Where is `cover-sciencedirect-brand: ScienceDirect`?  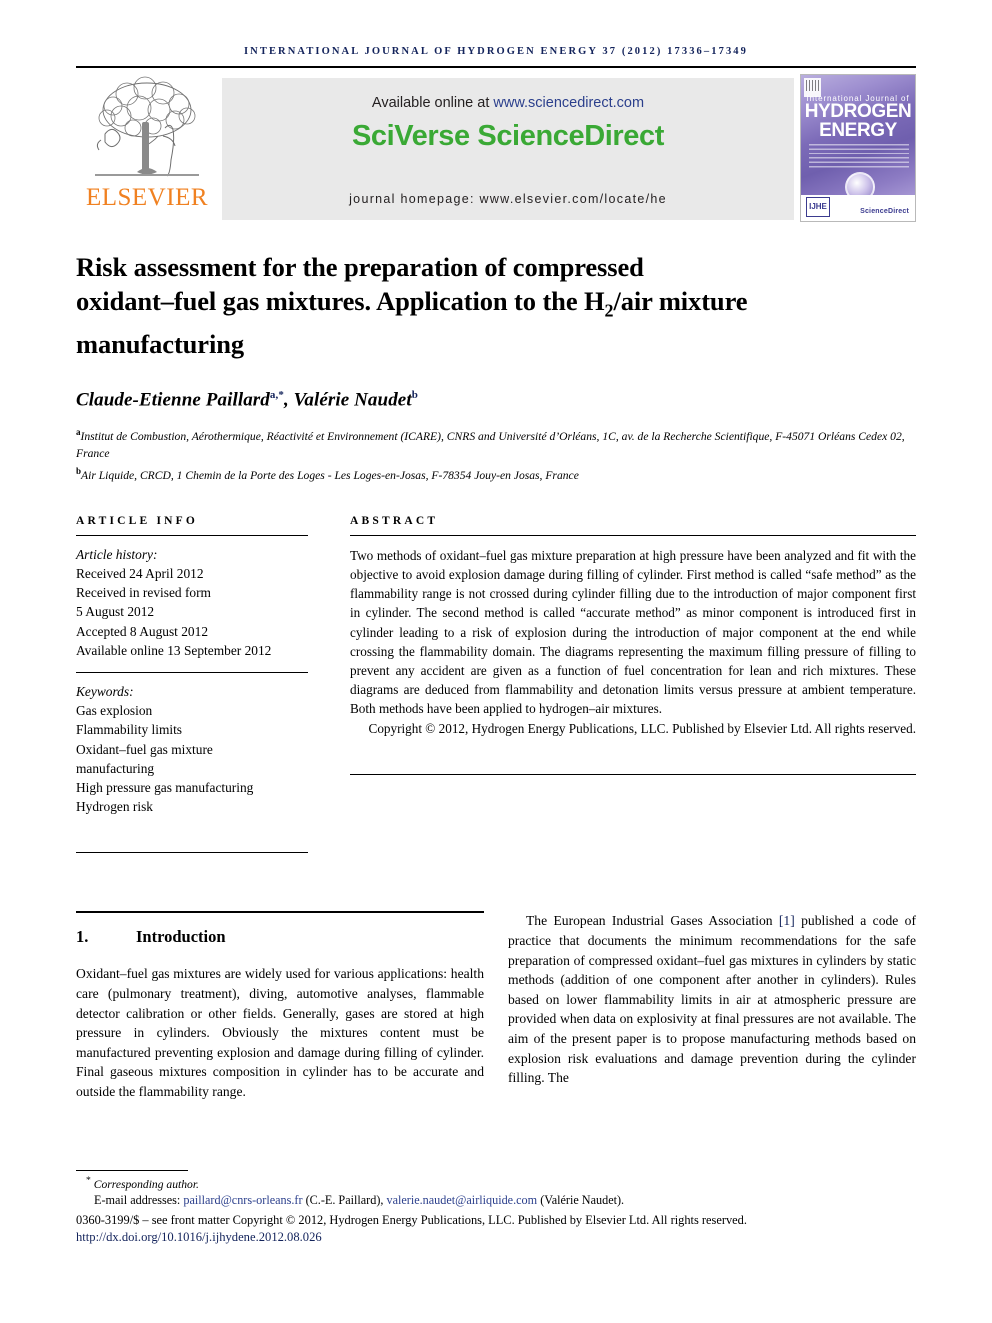 cover-sciencedirect-brand: ScienceDirect is located at coordinates (884, 211).